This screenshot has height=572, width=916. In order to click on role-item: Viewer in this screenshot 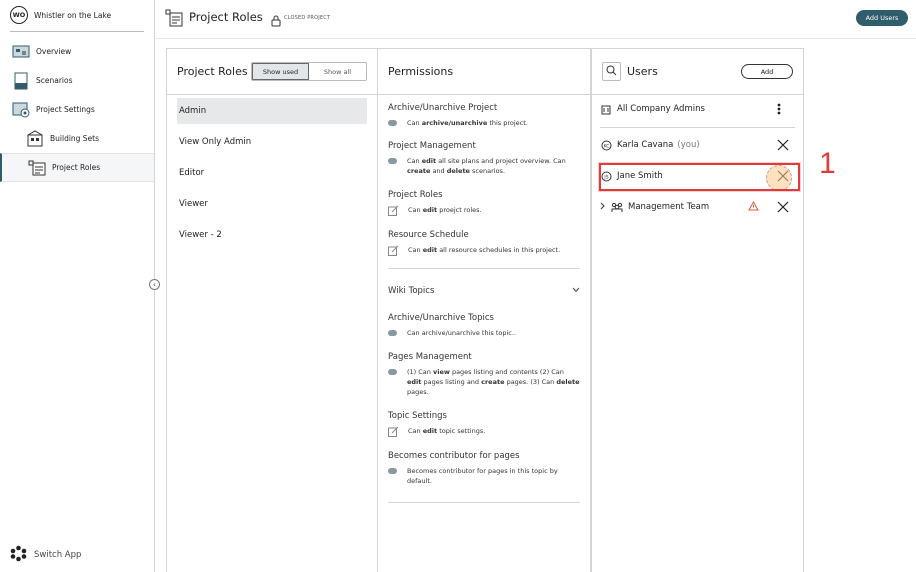, I will do `click(272, 204)`.